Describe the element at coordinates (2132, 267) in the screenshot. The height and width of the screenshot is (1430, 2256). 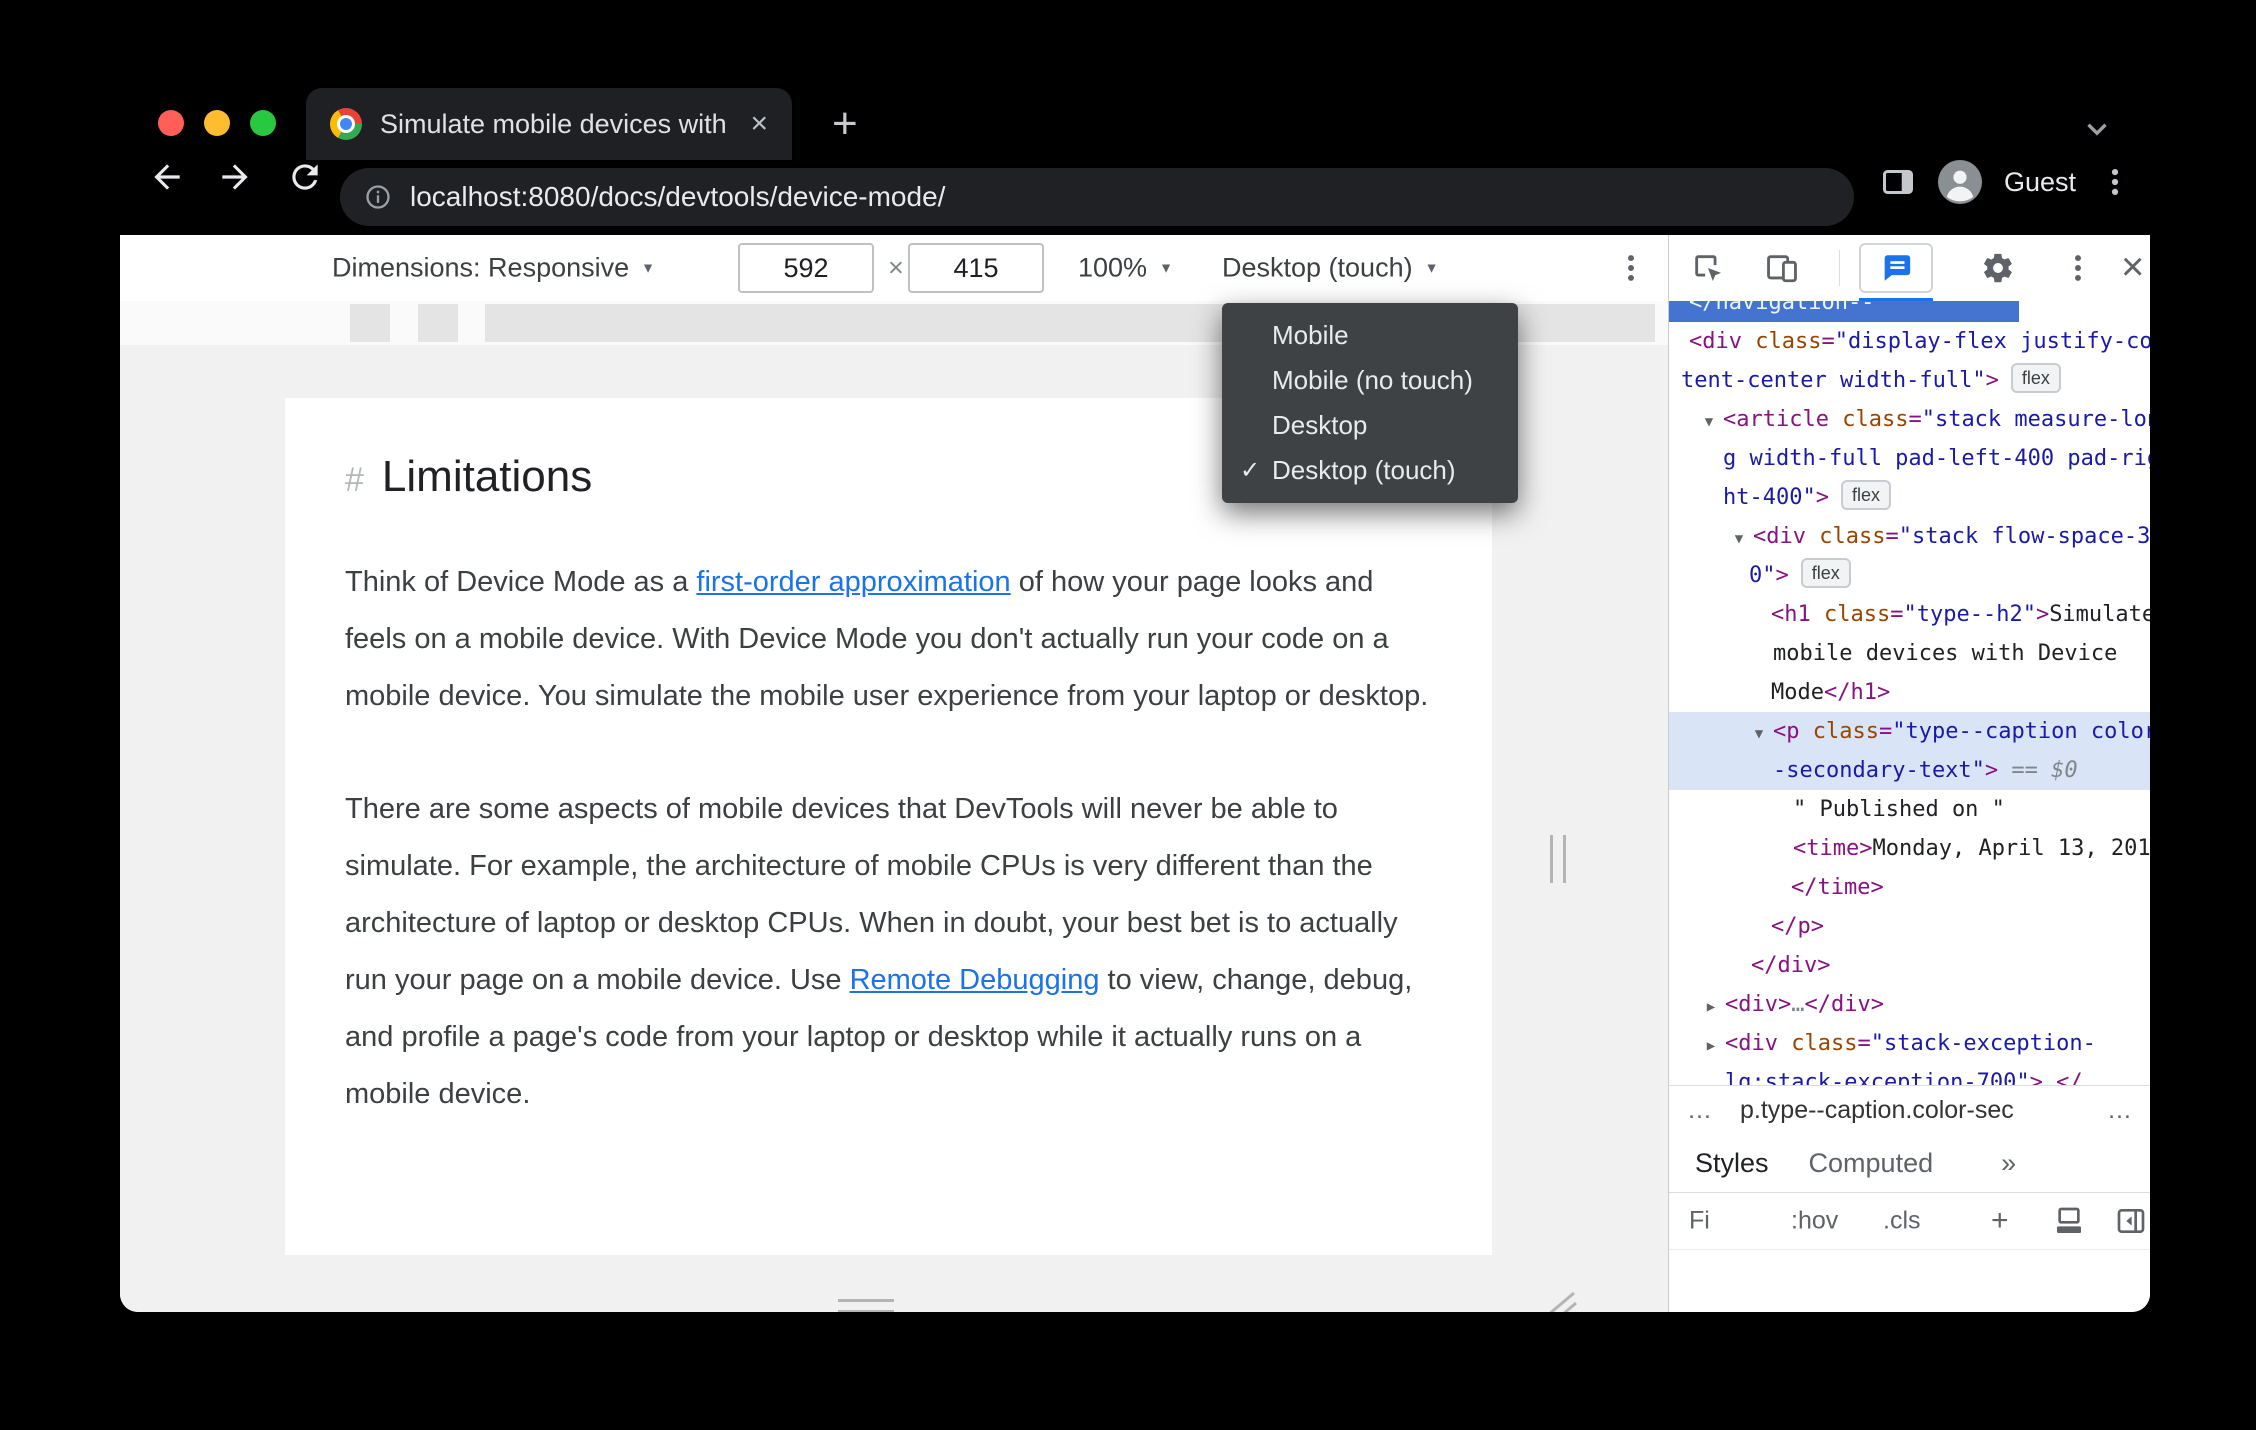
I see `close-devtools-icon: ×` at that location.